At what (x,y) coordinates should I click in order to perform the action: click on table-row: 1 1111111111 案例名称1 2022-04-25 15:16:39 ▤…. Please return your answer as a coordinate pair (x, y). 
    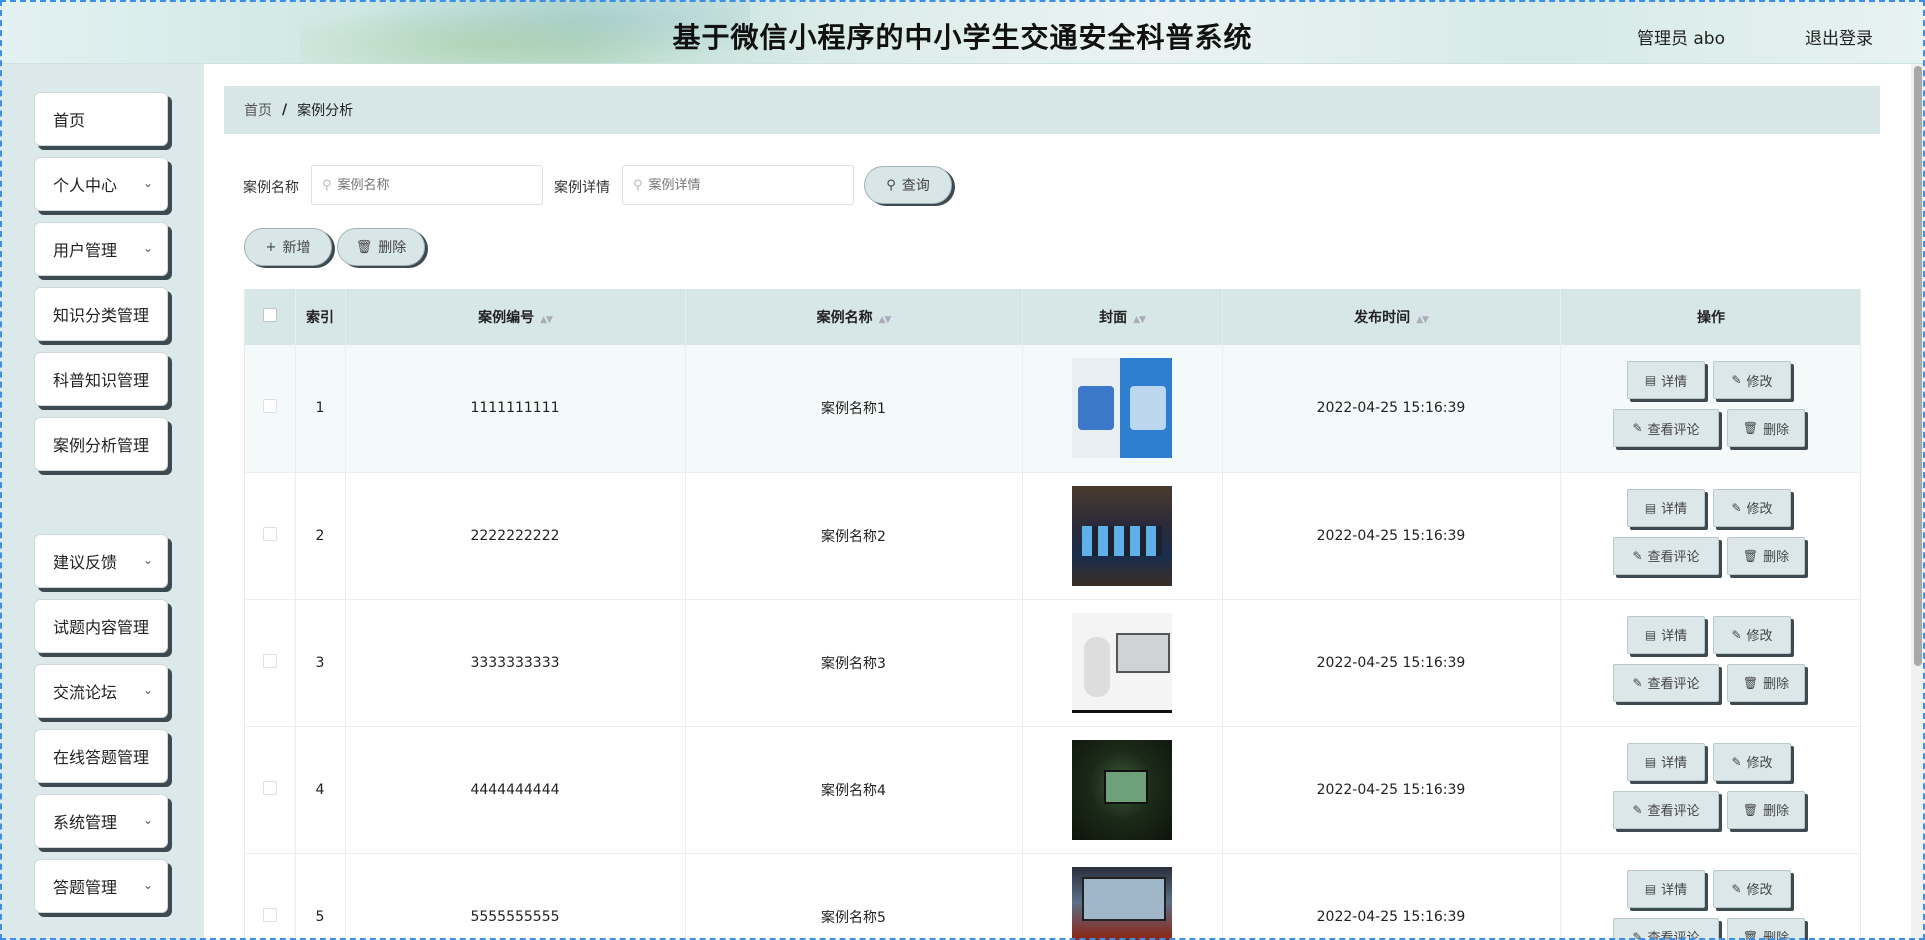
    Looking at the image, I should click on (1052, 408).